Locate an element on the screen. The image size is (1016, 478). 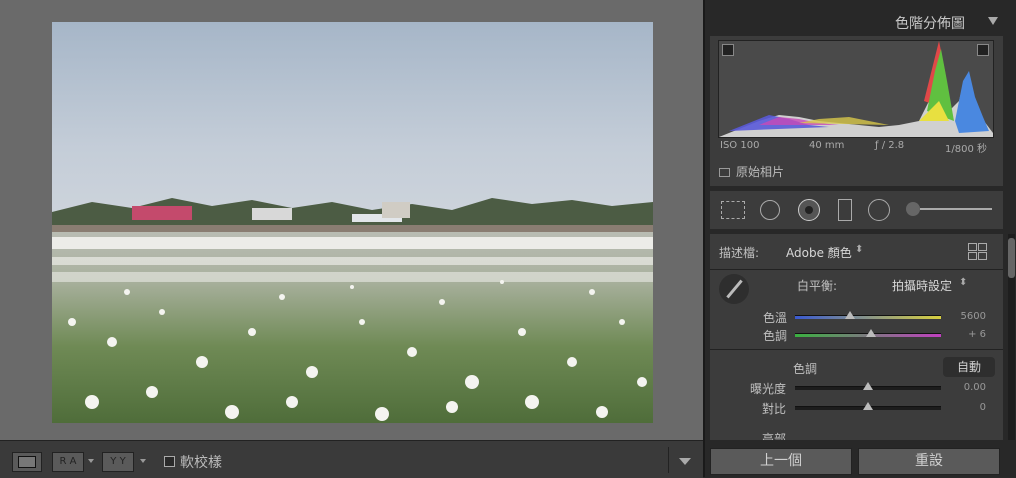
reset-button: 重設 is located at coordinates (929, 461).